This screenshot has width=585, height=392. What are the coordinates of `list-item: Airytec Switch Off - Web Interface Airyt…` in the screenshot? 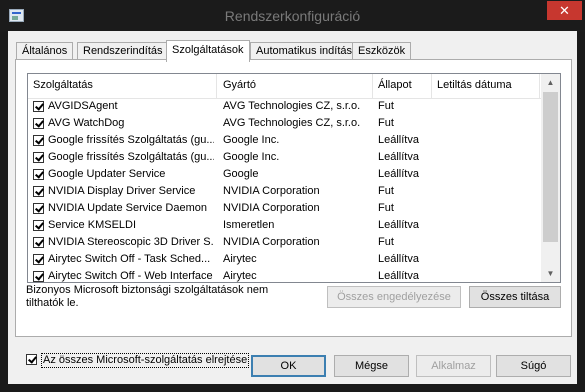 It's located at (284, 275).